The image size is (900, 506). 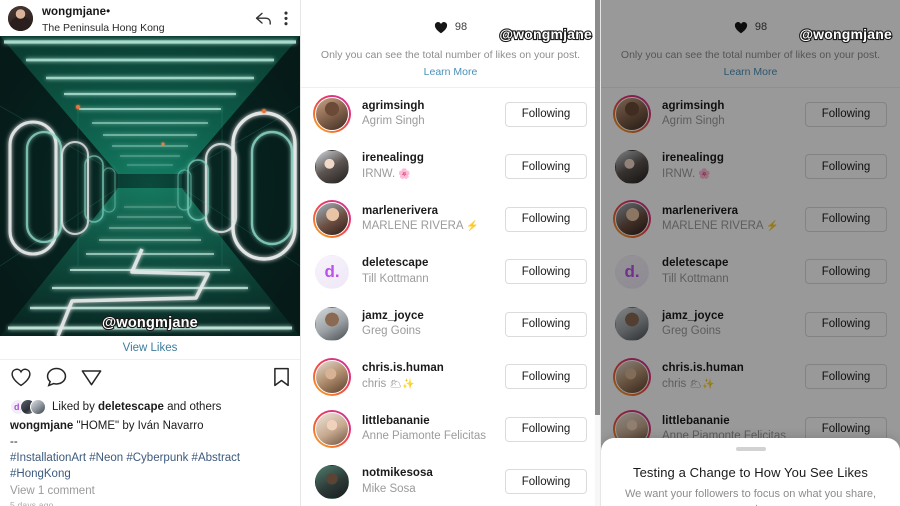 What do you see at coordinates (91, 377) in the screenshot?
I see `share-paper-plane-icon` at bounding box center [91, 377].